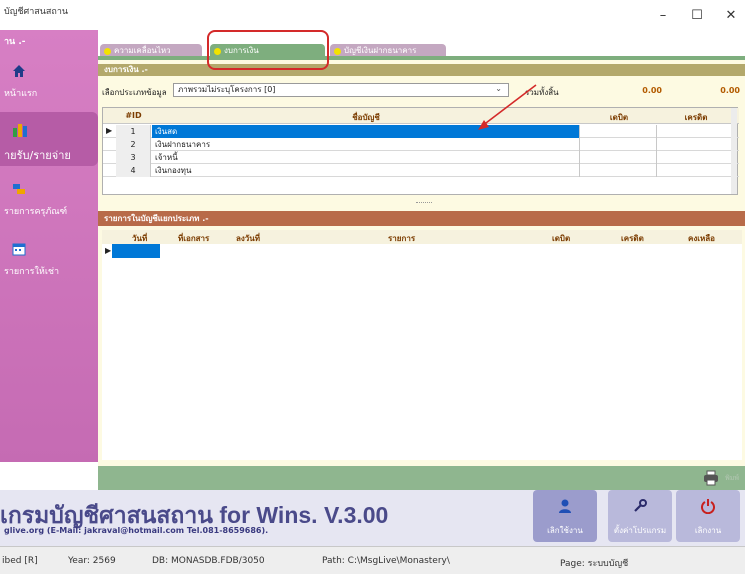 Image resolution: width=745 pixels, height=574 pixels. What do you see at coordinates (421, 218) in the screenshot?
I see `panel-header: รายการในบัญชีแยกประเภท .-` at bounding box center [421, 218].